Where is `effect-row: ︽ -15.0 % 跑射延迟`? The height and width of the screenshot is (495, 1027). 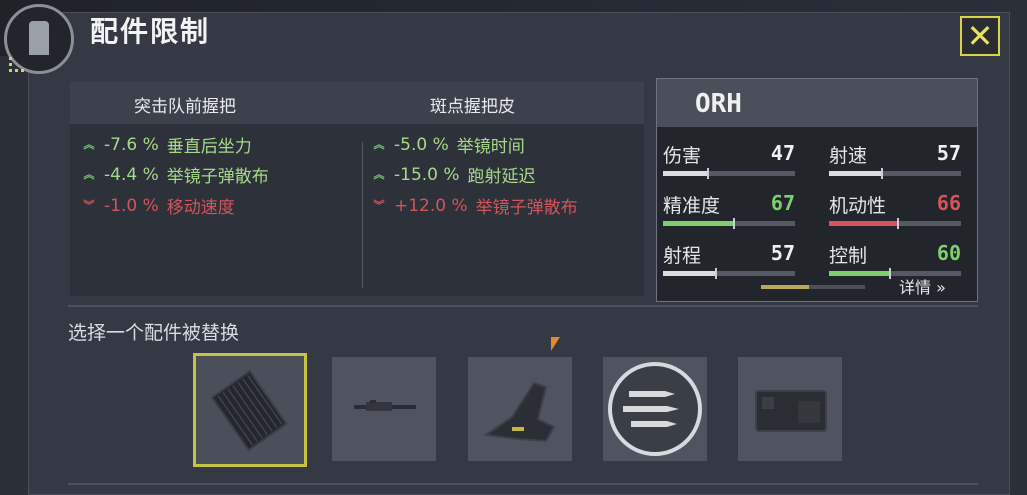 effect-row: ︽ -15.0 % 跑射延迟 is located at coordinates (454, 175).